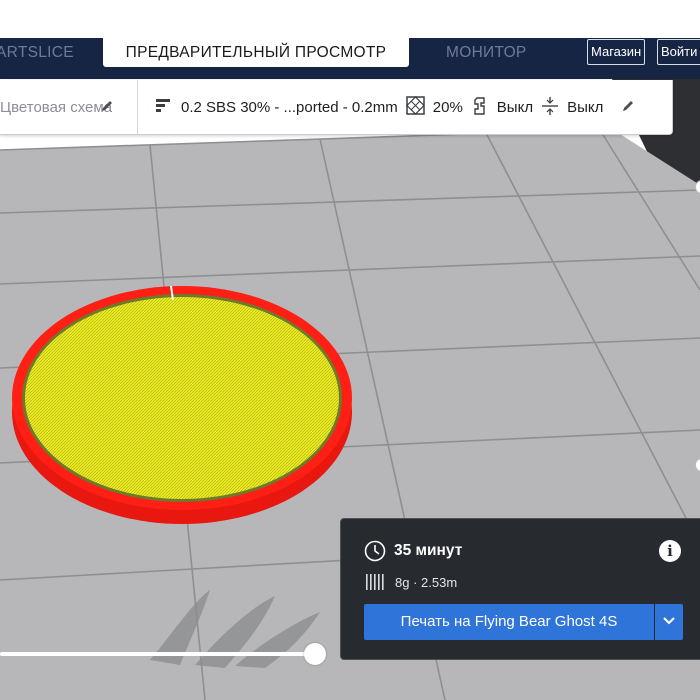 The height and width of the screenshot is (700, 700). I want to click on login-button: Войти, so click(678, 52).